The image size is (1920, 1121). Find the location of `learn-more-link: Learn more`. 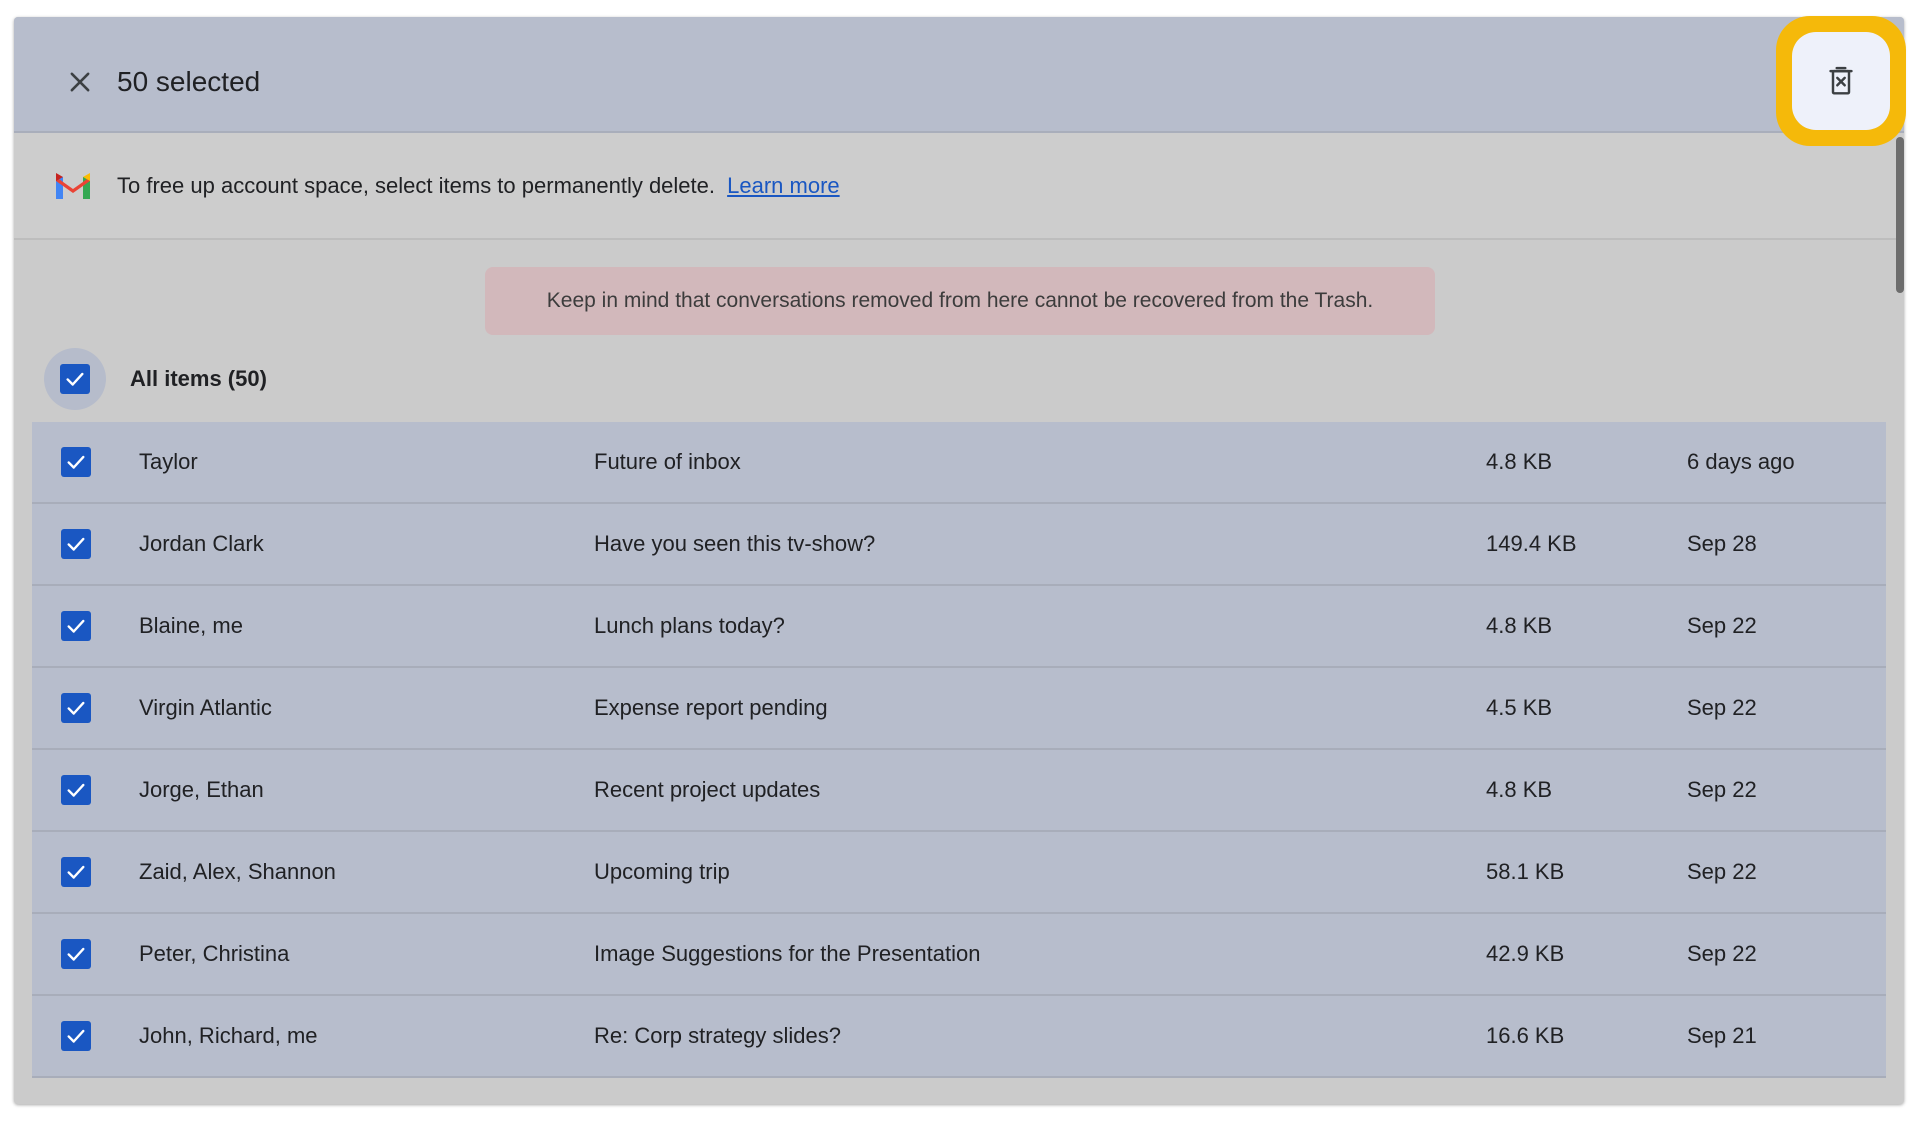

learn-more-link: Learn more is located at coordinates (783, 185).